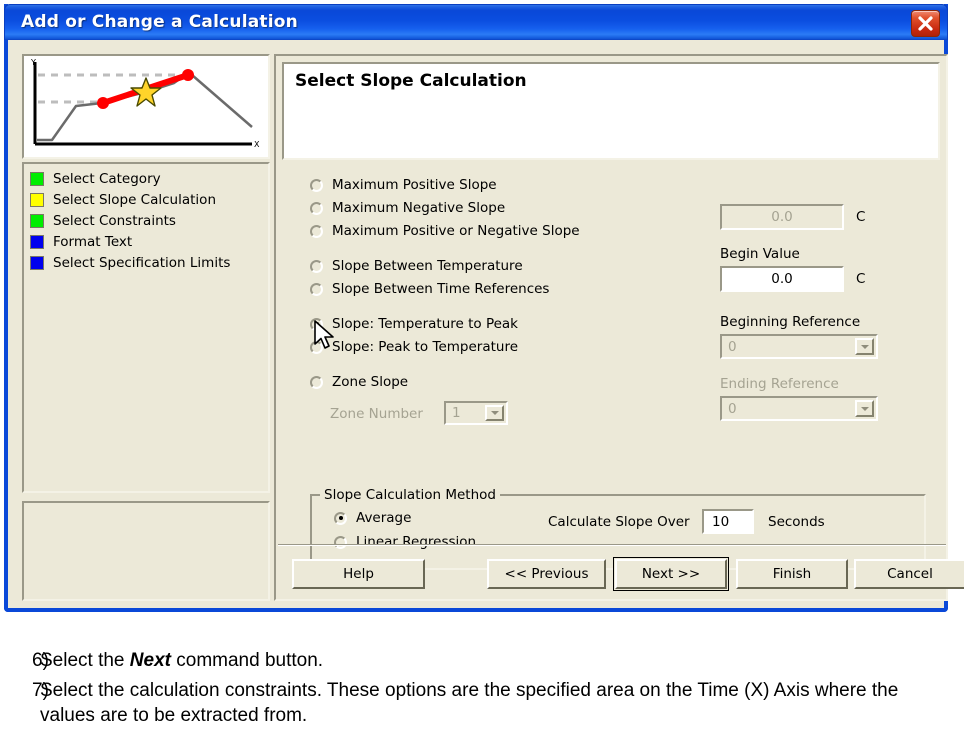  What do you see at coordinates (414, 185) in the screenshot?
I see `radio-label: Maximum Positive Slope` at bounding box center [414, 185].